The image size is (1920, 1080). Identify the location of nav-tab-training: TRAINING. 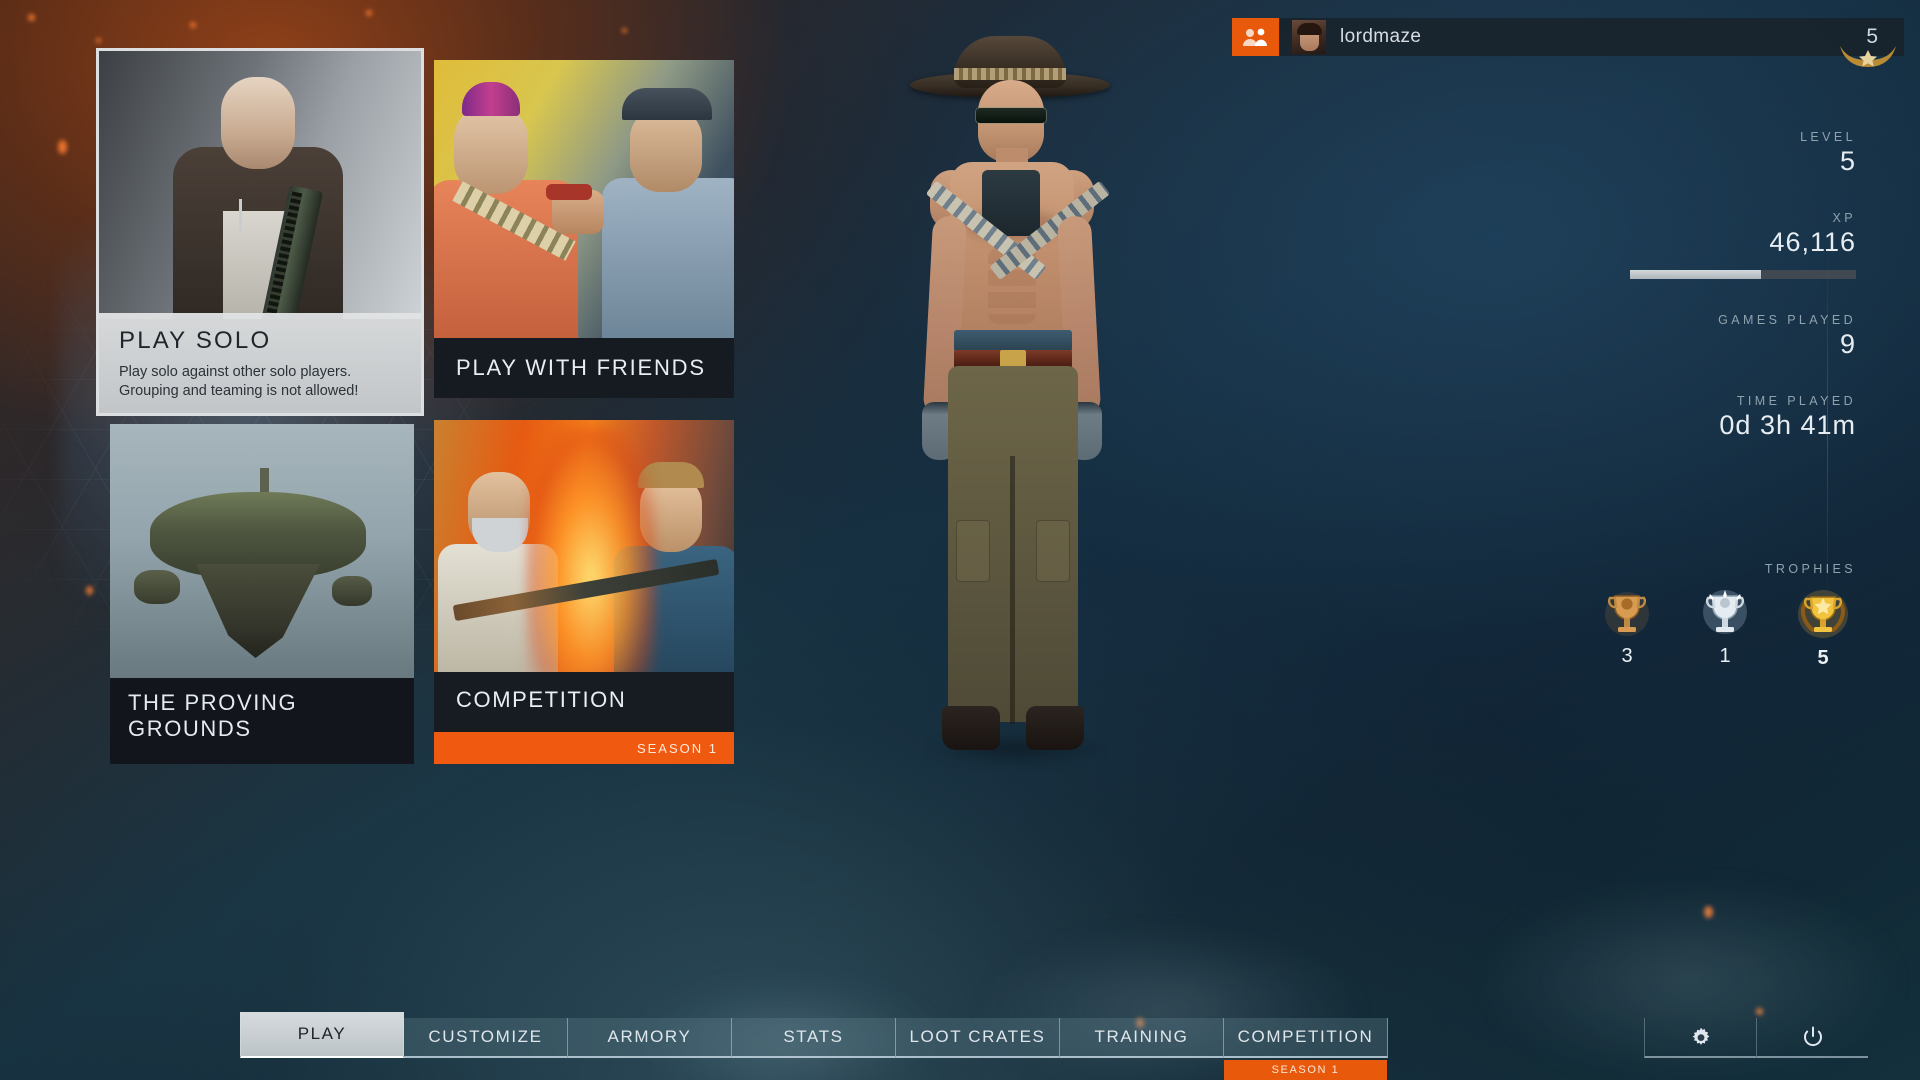
(1142, 1038).